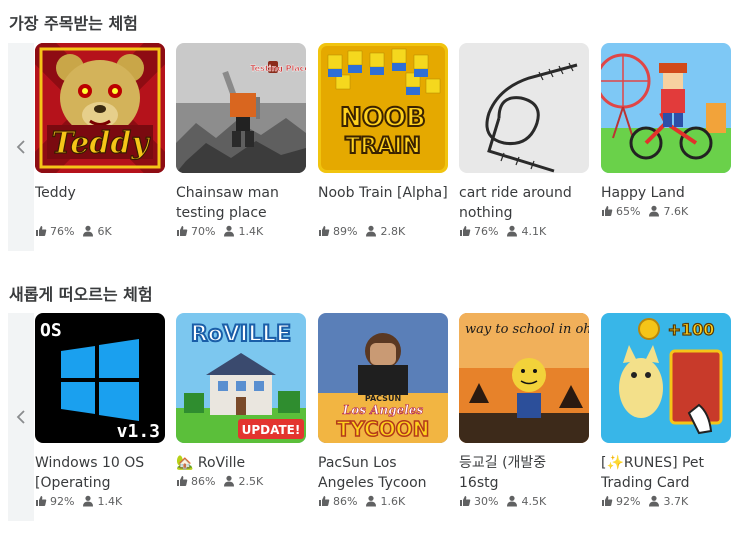 The height and width of the screenshot is (535, 740). Describe the element at coordinates (676, 501) in the screenshot. I see `players-value: 3.7K` at that location.